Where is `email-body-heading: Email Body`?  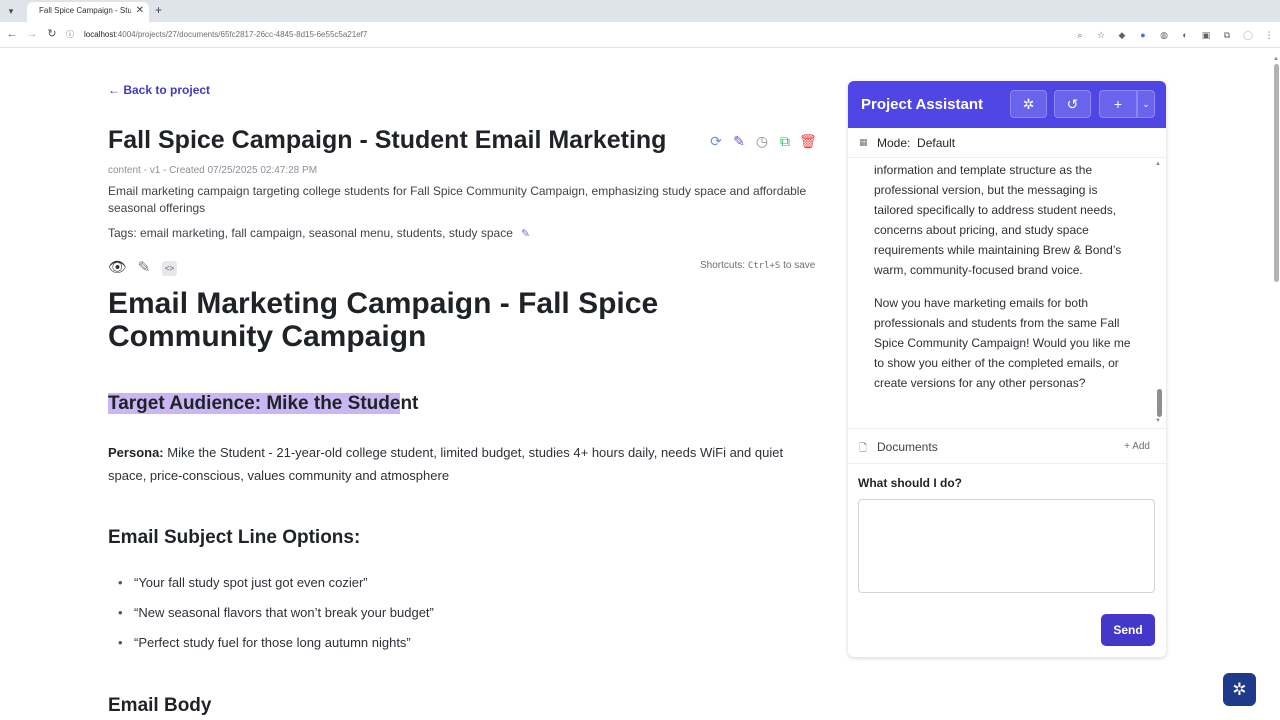
email-body-heading: Email Body is located at coordinates (160, 705).